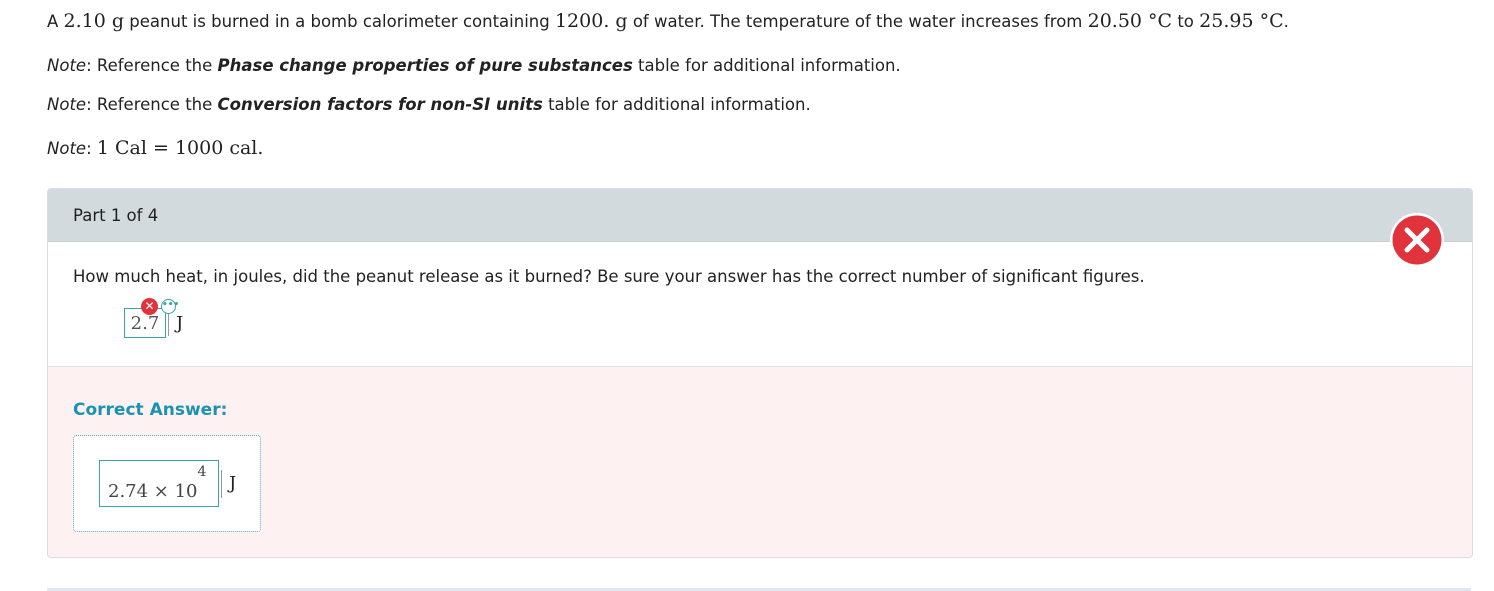 The image size is (1494, 591). What do you see at coordinates (260, 148) in the screenshot?
I see `note-period: .` at bounding box center [260, 148].